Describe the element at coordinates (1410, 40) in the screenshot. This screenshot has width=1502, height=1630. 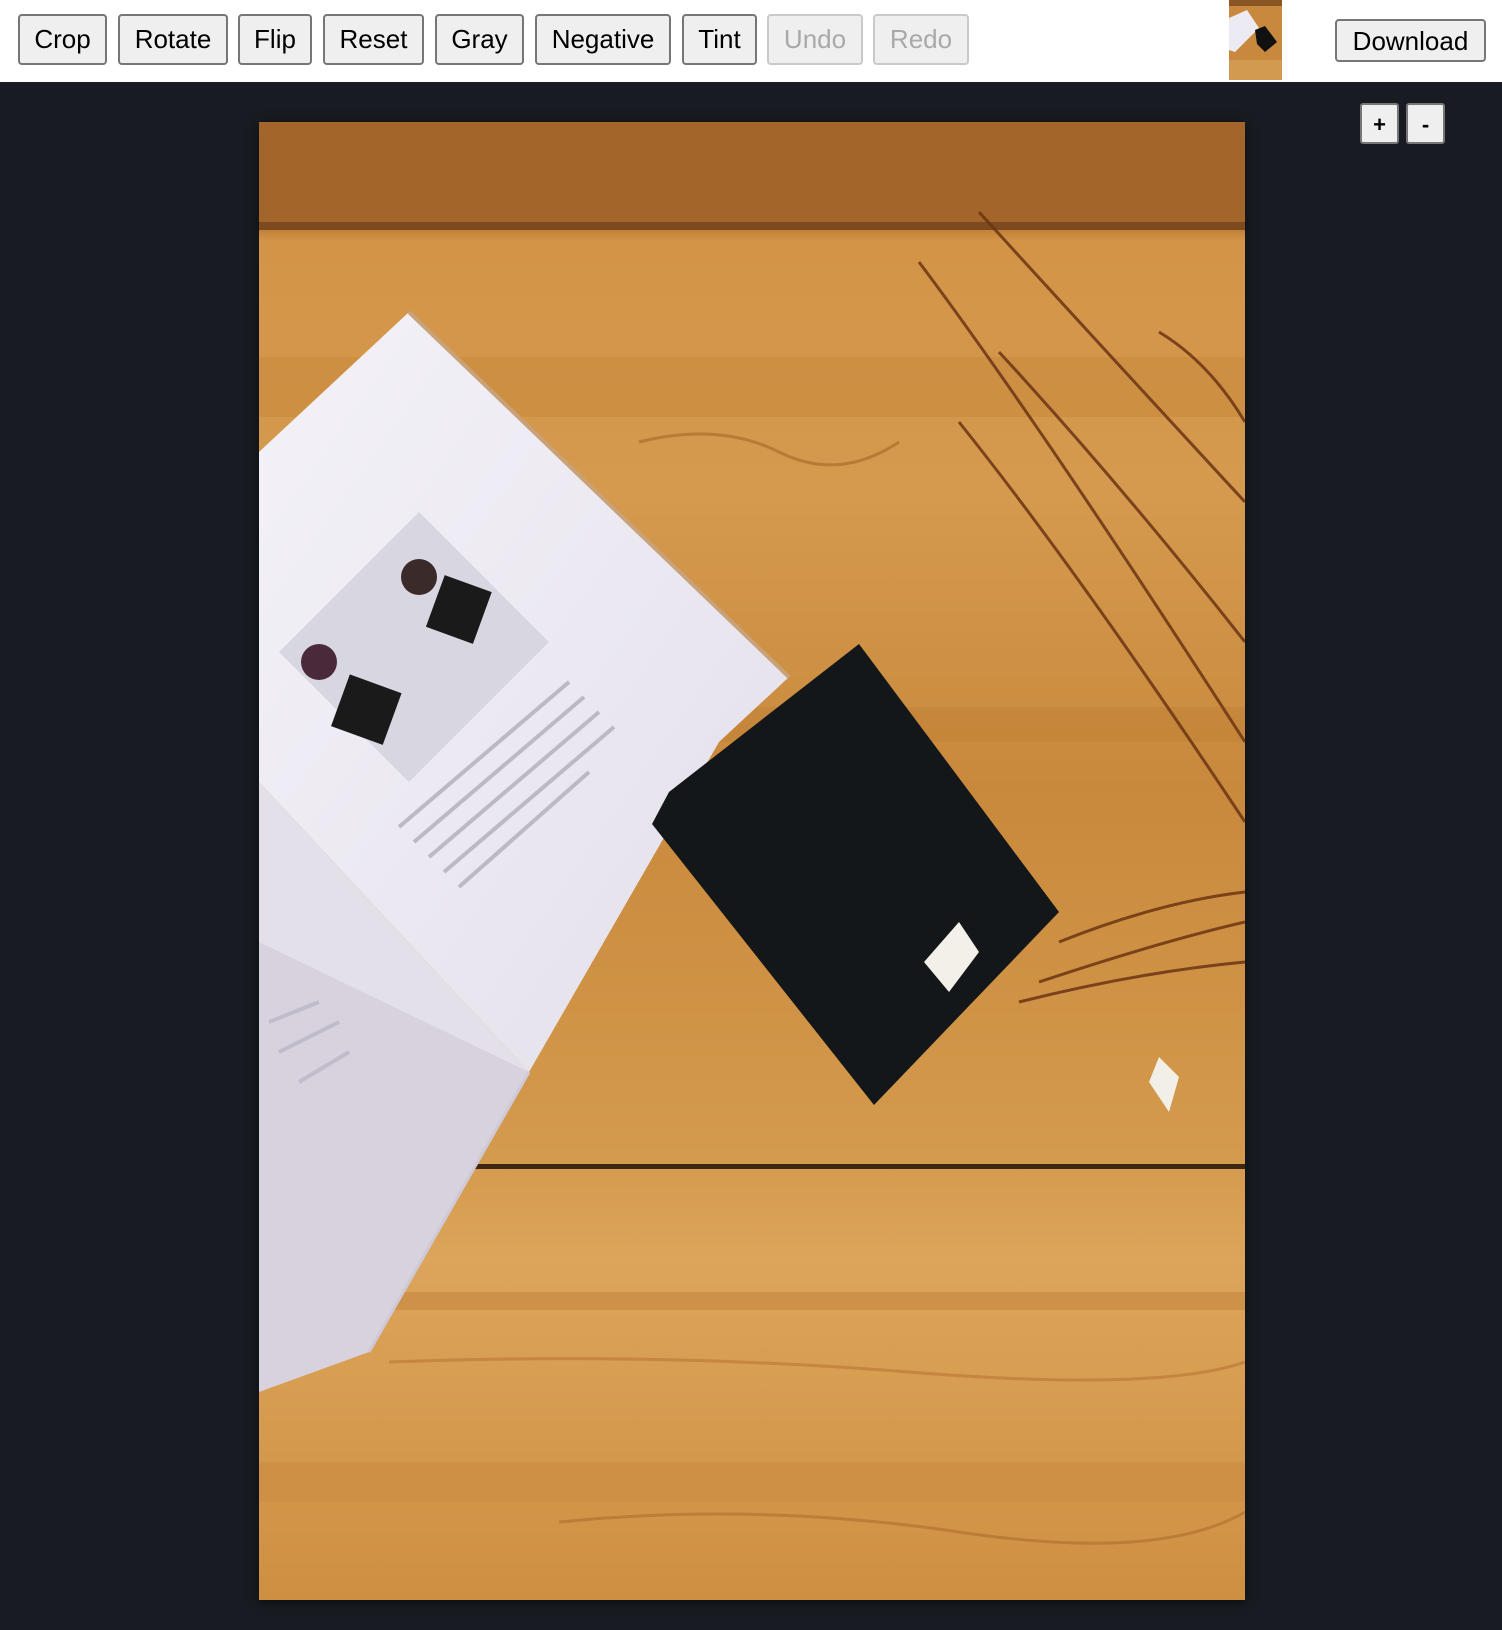
I see `download-button: Download` at that location.